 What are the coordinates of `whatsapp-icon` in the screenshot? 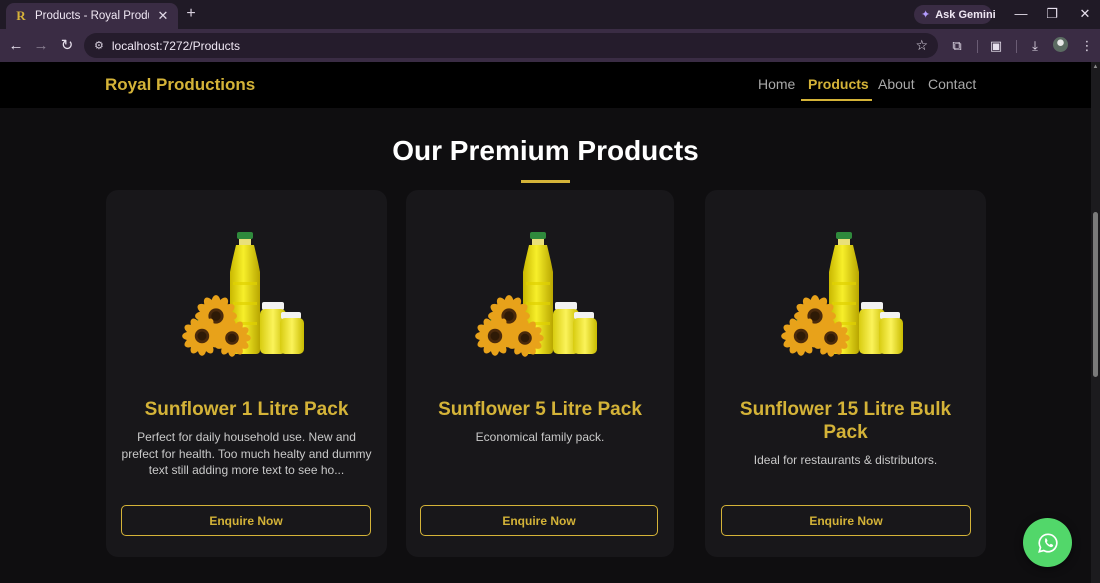 It's located at (1047, 542).